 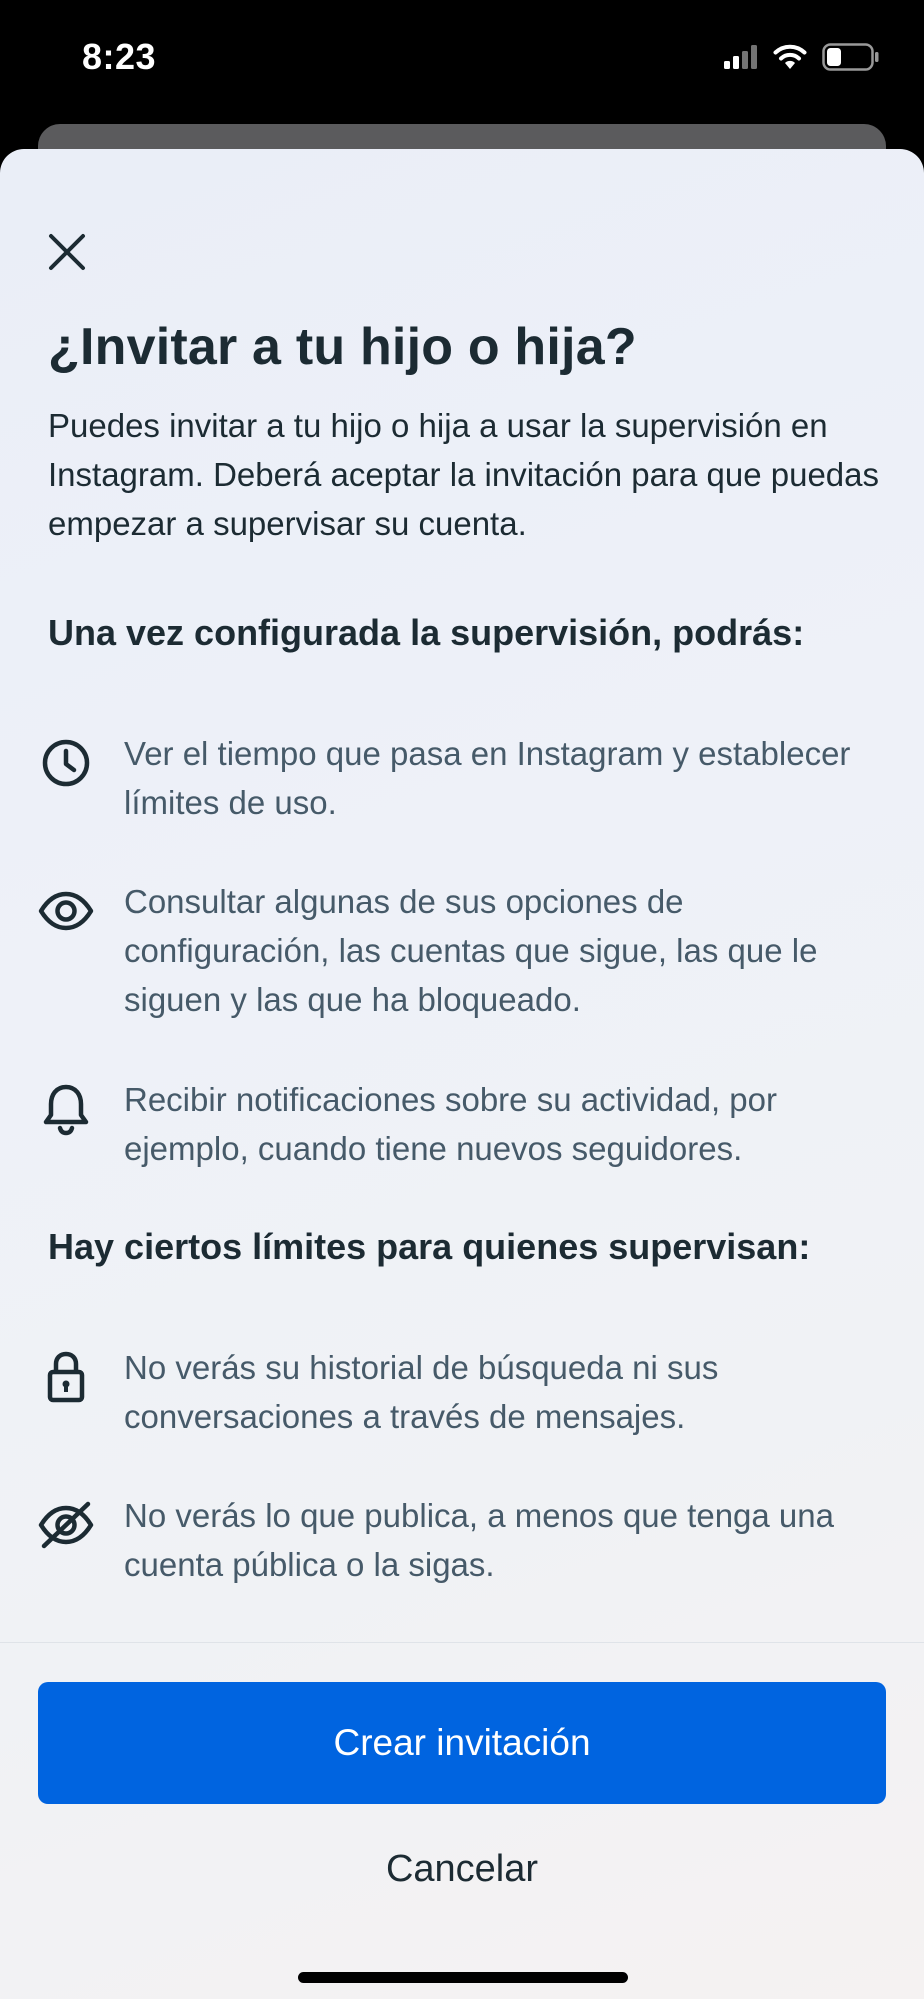 I want to click on cellular-signal-icon, so click(x=741, y=59).